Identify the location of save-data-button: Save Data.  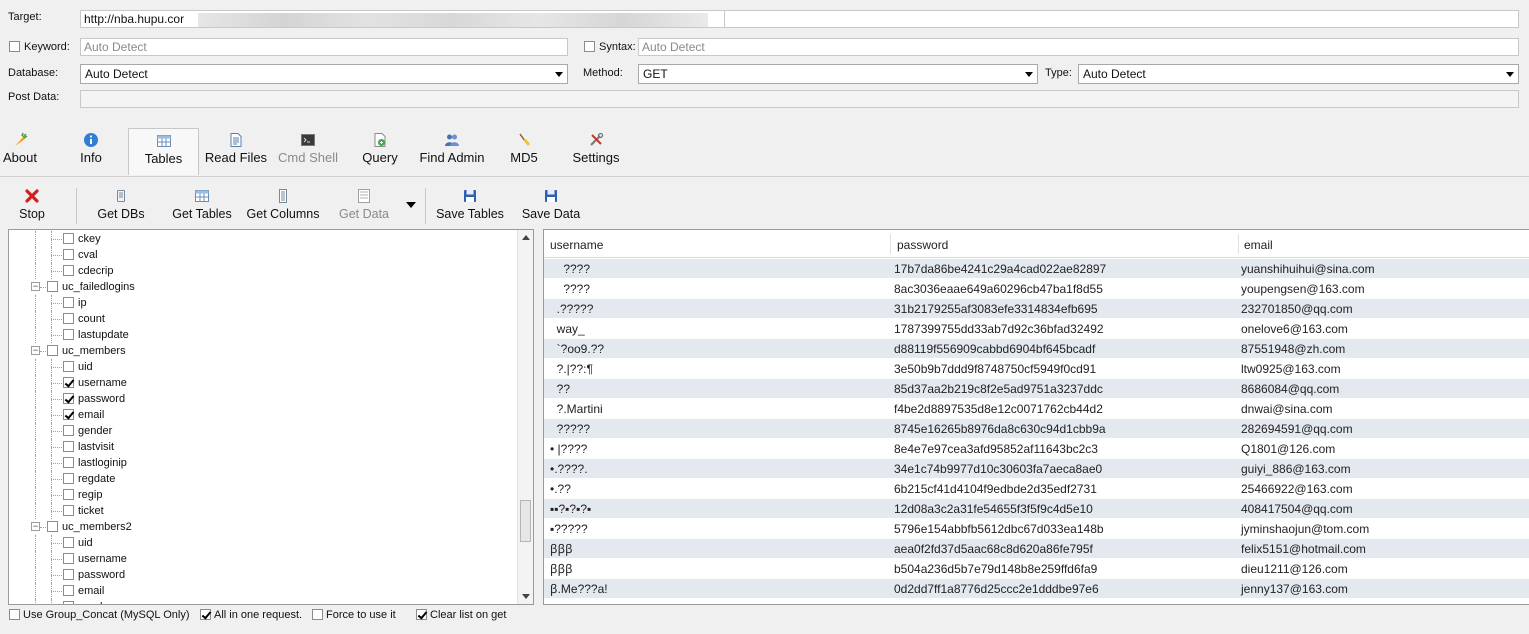
(551, 205).